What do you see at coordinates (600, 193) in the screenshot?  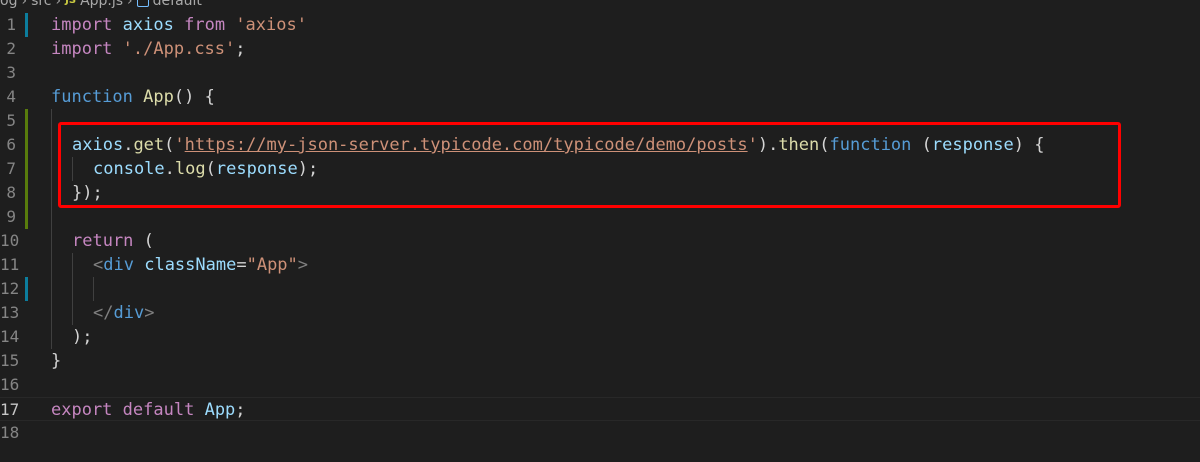 I see `code-line: 8 });` at bounding box center [600, 193].